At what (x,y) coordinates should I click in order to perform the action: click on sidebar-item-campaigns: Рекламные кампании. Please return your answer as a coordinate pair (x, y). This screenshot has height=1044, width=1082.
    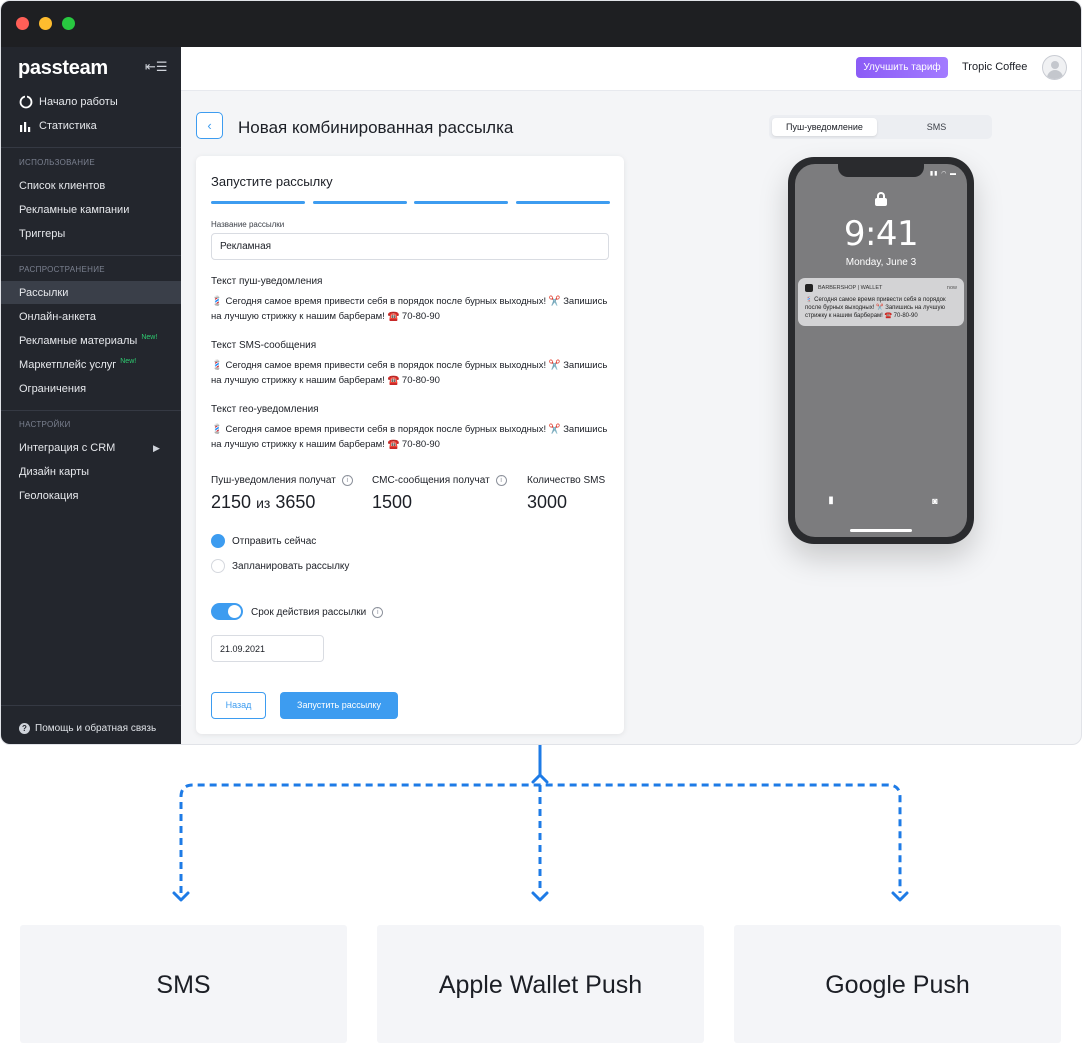
    Looking at the image, I should click on (74, 210).